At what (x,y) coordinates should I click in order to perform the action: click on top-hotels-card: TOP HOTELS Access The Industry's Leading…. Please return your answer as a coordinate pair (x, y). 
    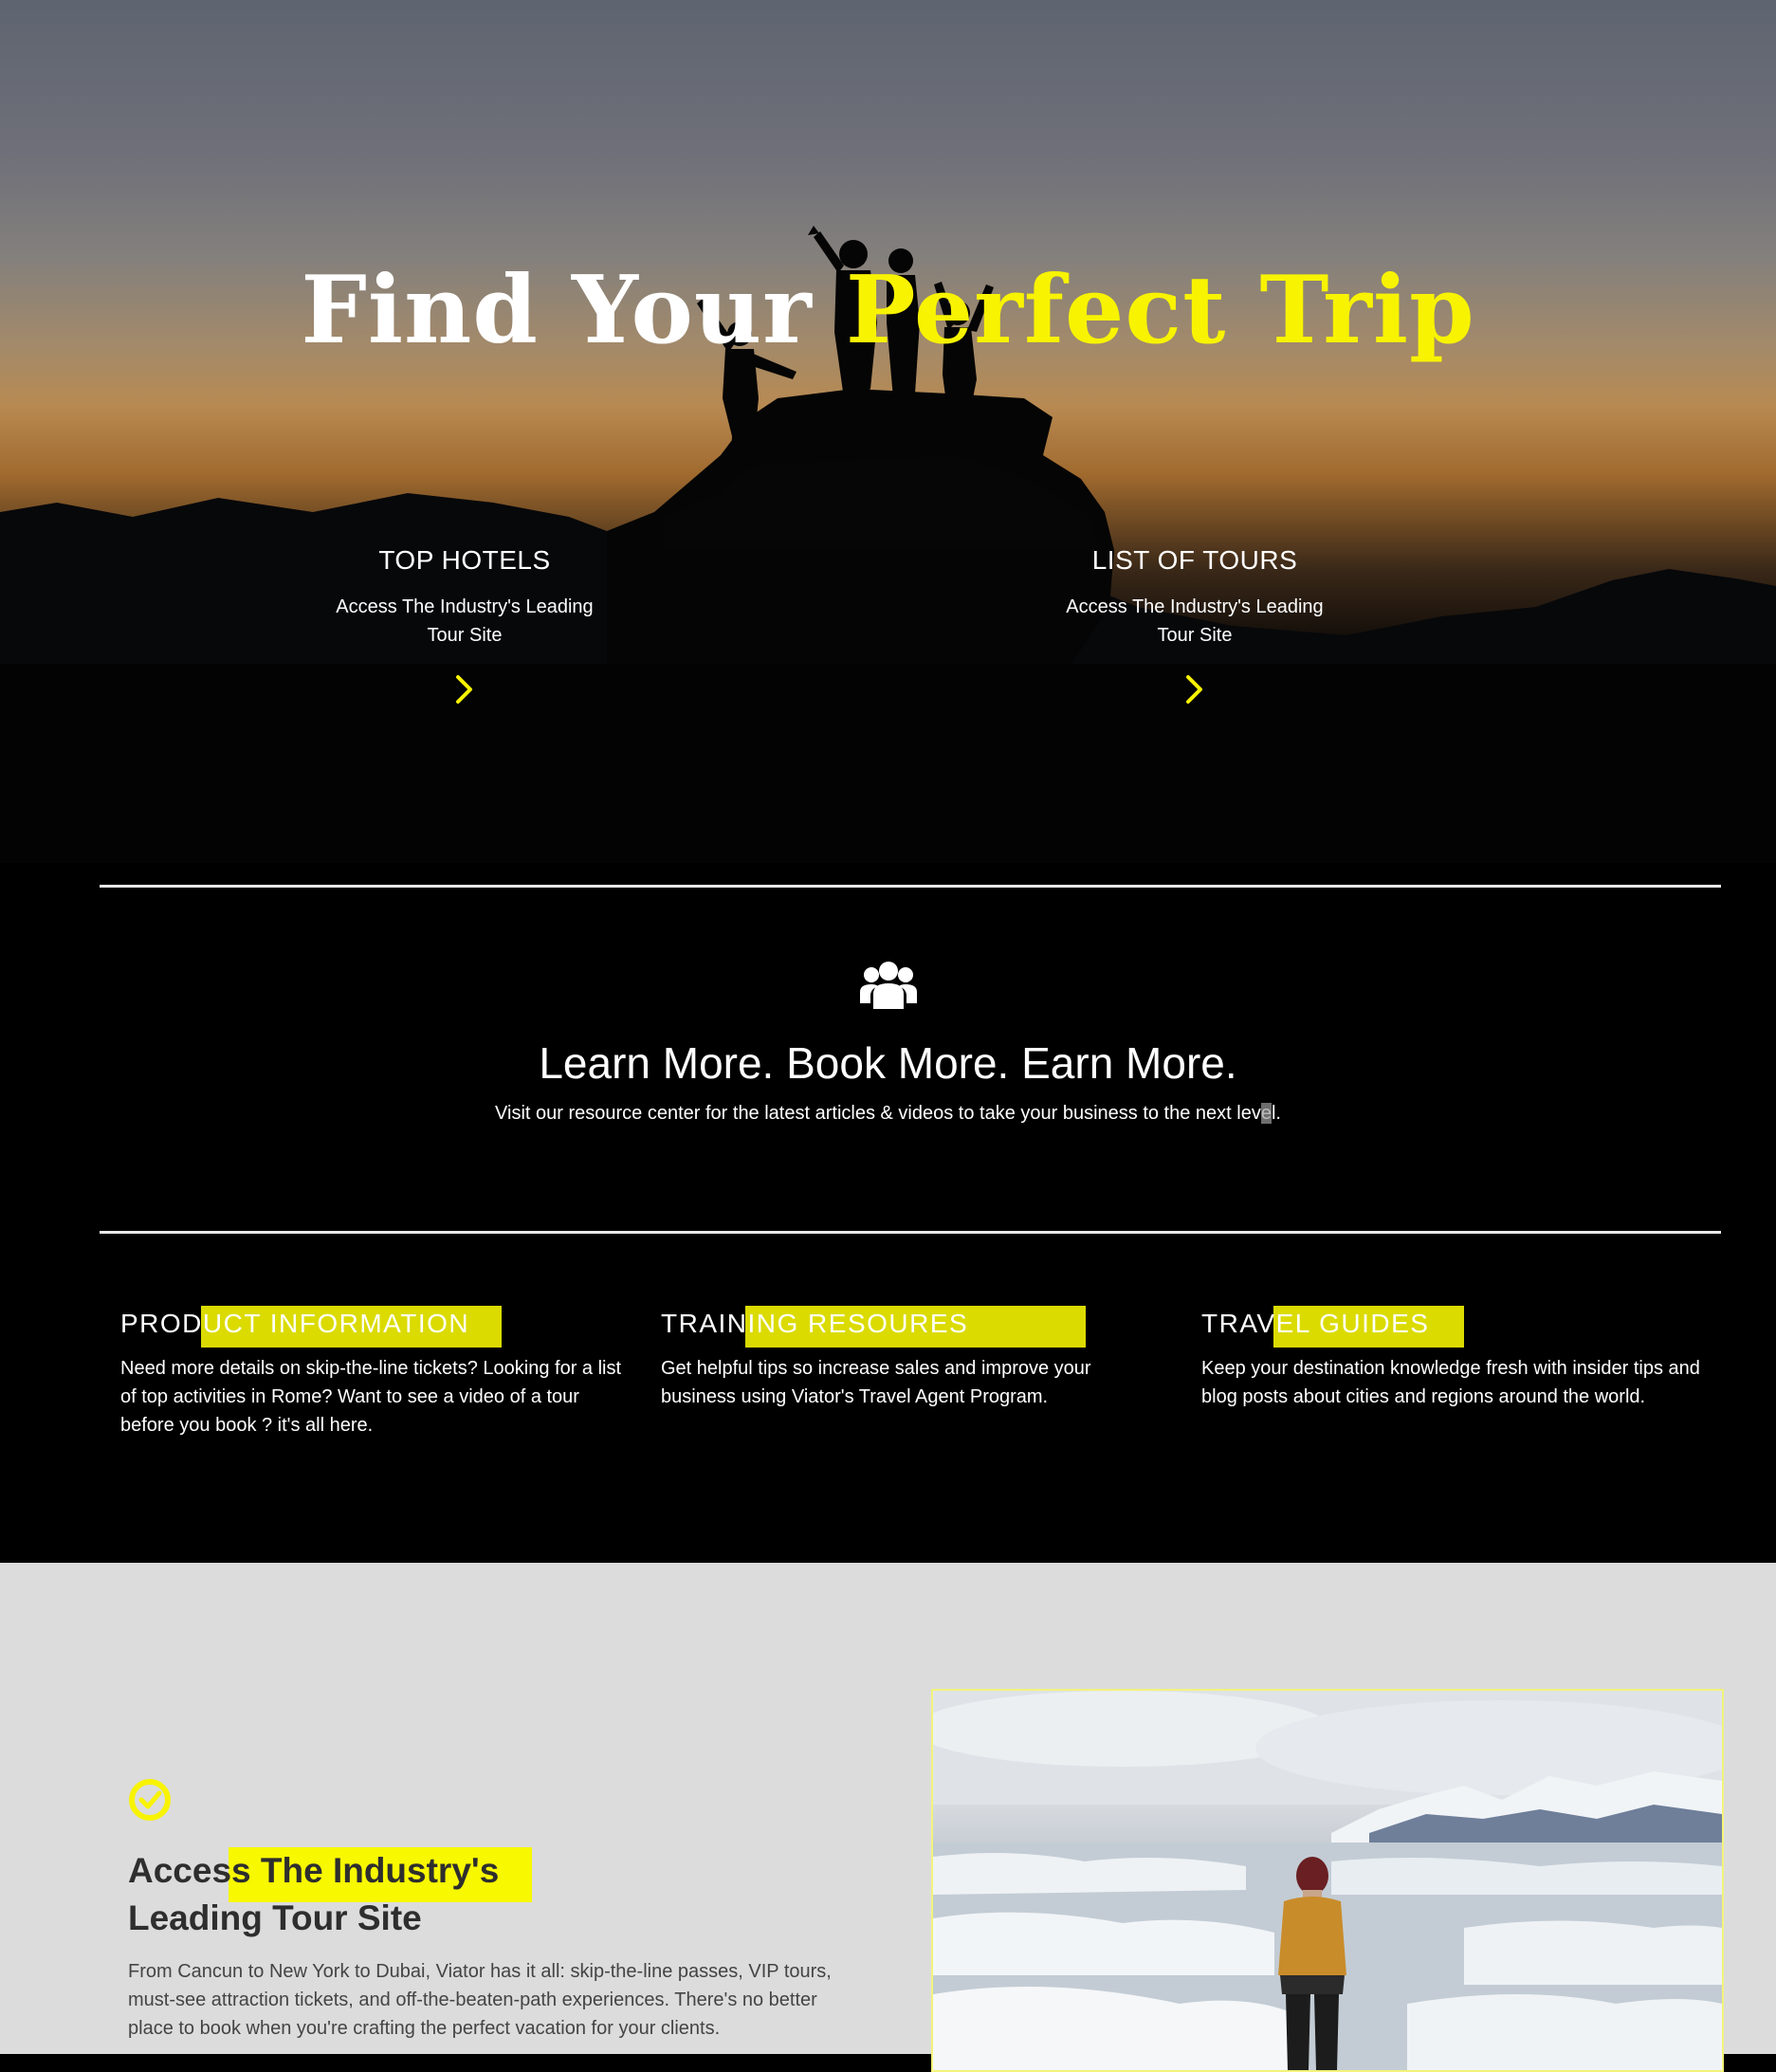
    Looking at the image, I should click on (464, 627).